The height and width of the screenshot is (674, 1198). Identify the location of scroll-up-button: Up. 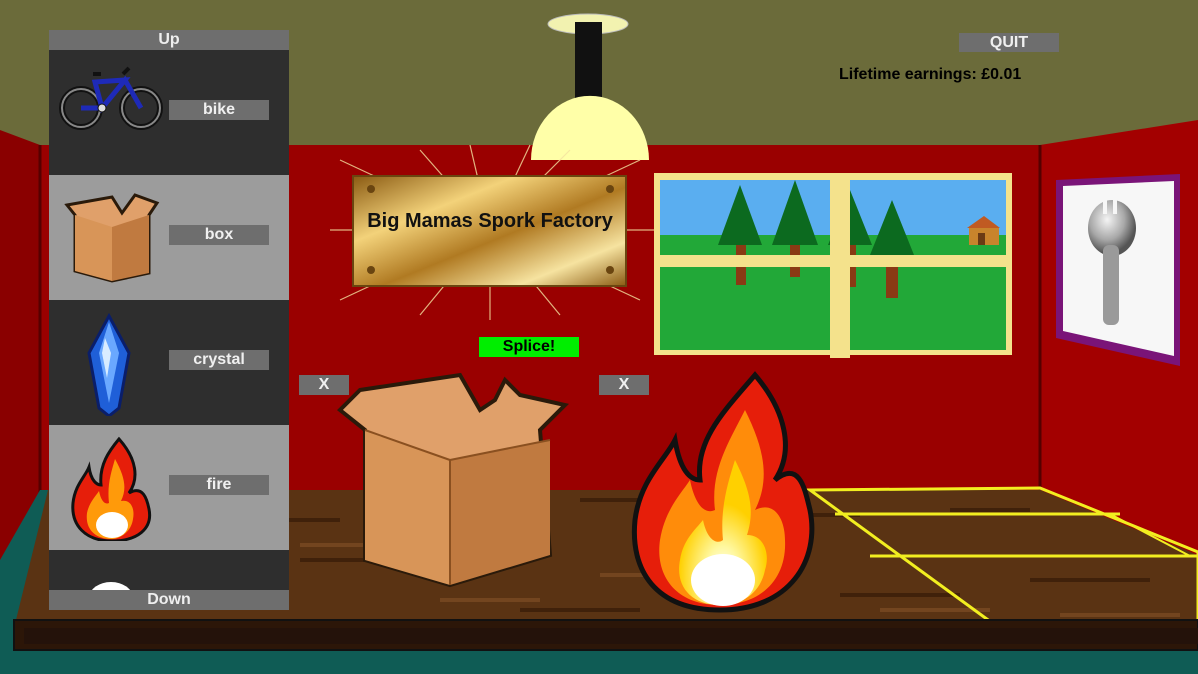
(169, 40).